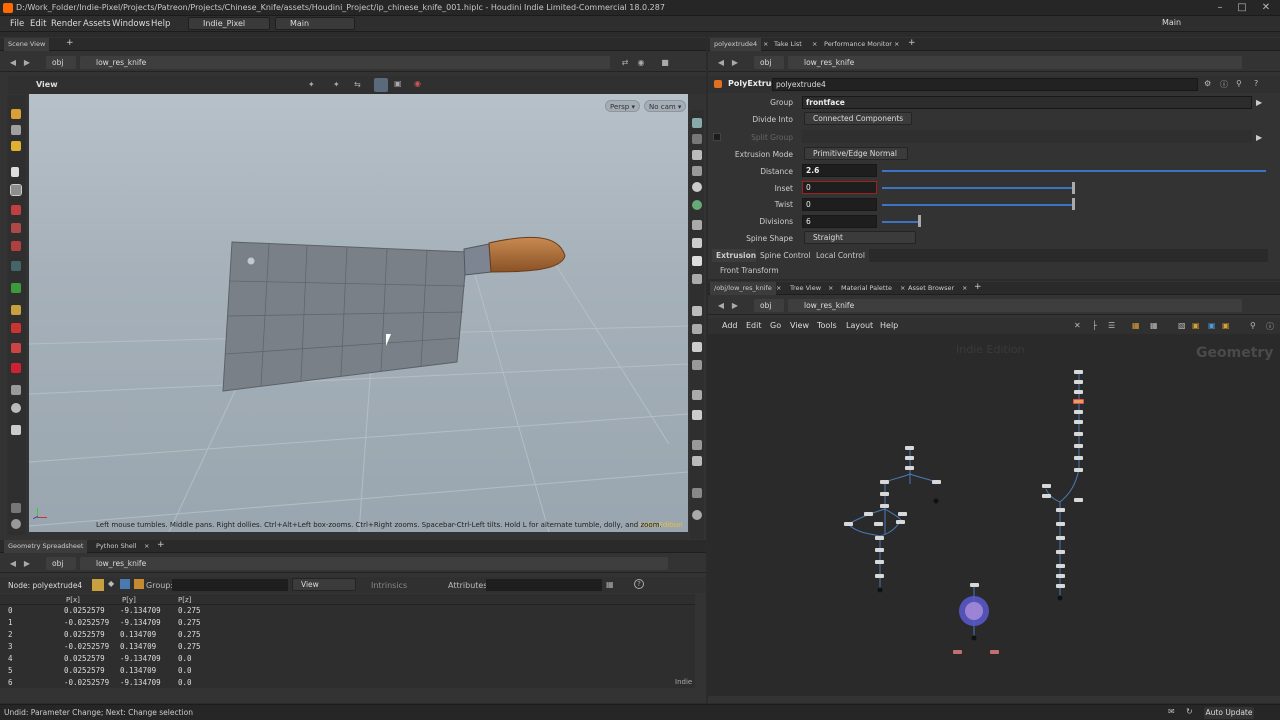 The width and height of the screenshot is (1280, 720). What do you see at coordinates (46, 546) in the screenshot?
I see `tab-geometry-spreadsheet: Geometry Spreadsheet` at bounding box center [46, 546].